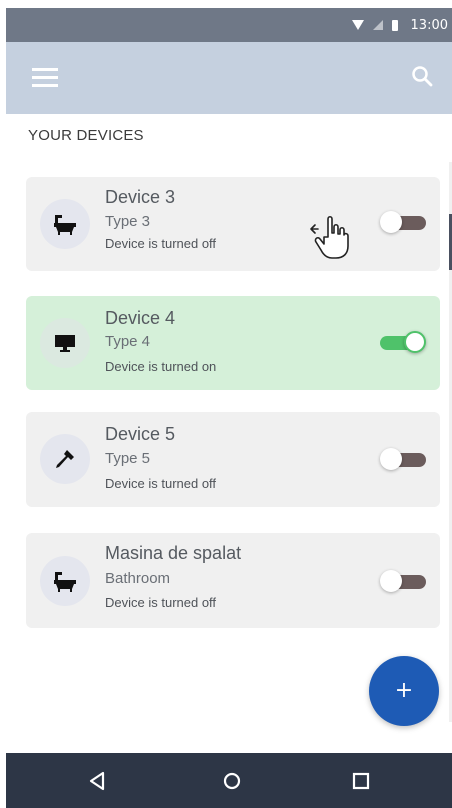 This screenshot has height=808, width=452. Describe the element at coordinates (173, 553) in the screenshot. I see `device-name: Masina de spalat` at that location.